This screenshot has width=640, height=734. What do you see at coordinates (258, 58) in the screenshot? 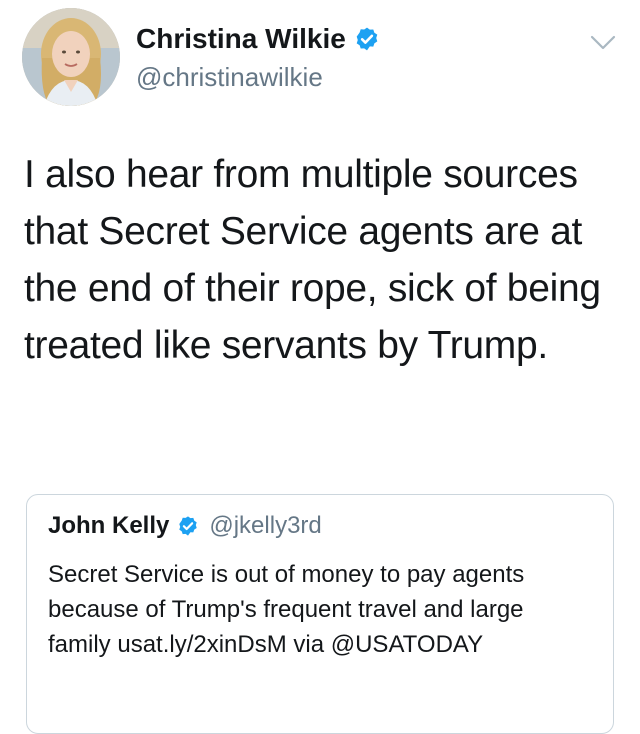
I see `author-block: Christina Wilkie @christinawilkie` at bounding box center [258, 58].